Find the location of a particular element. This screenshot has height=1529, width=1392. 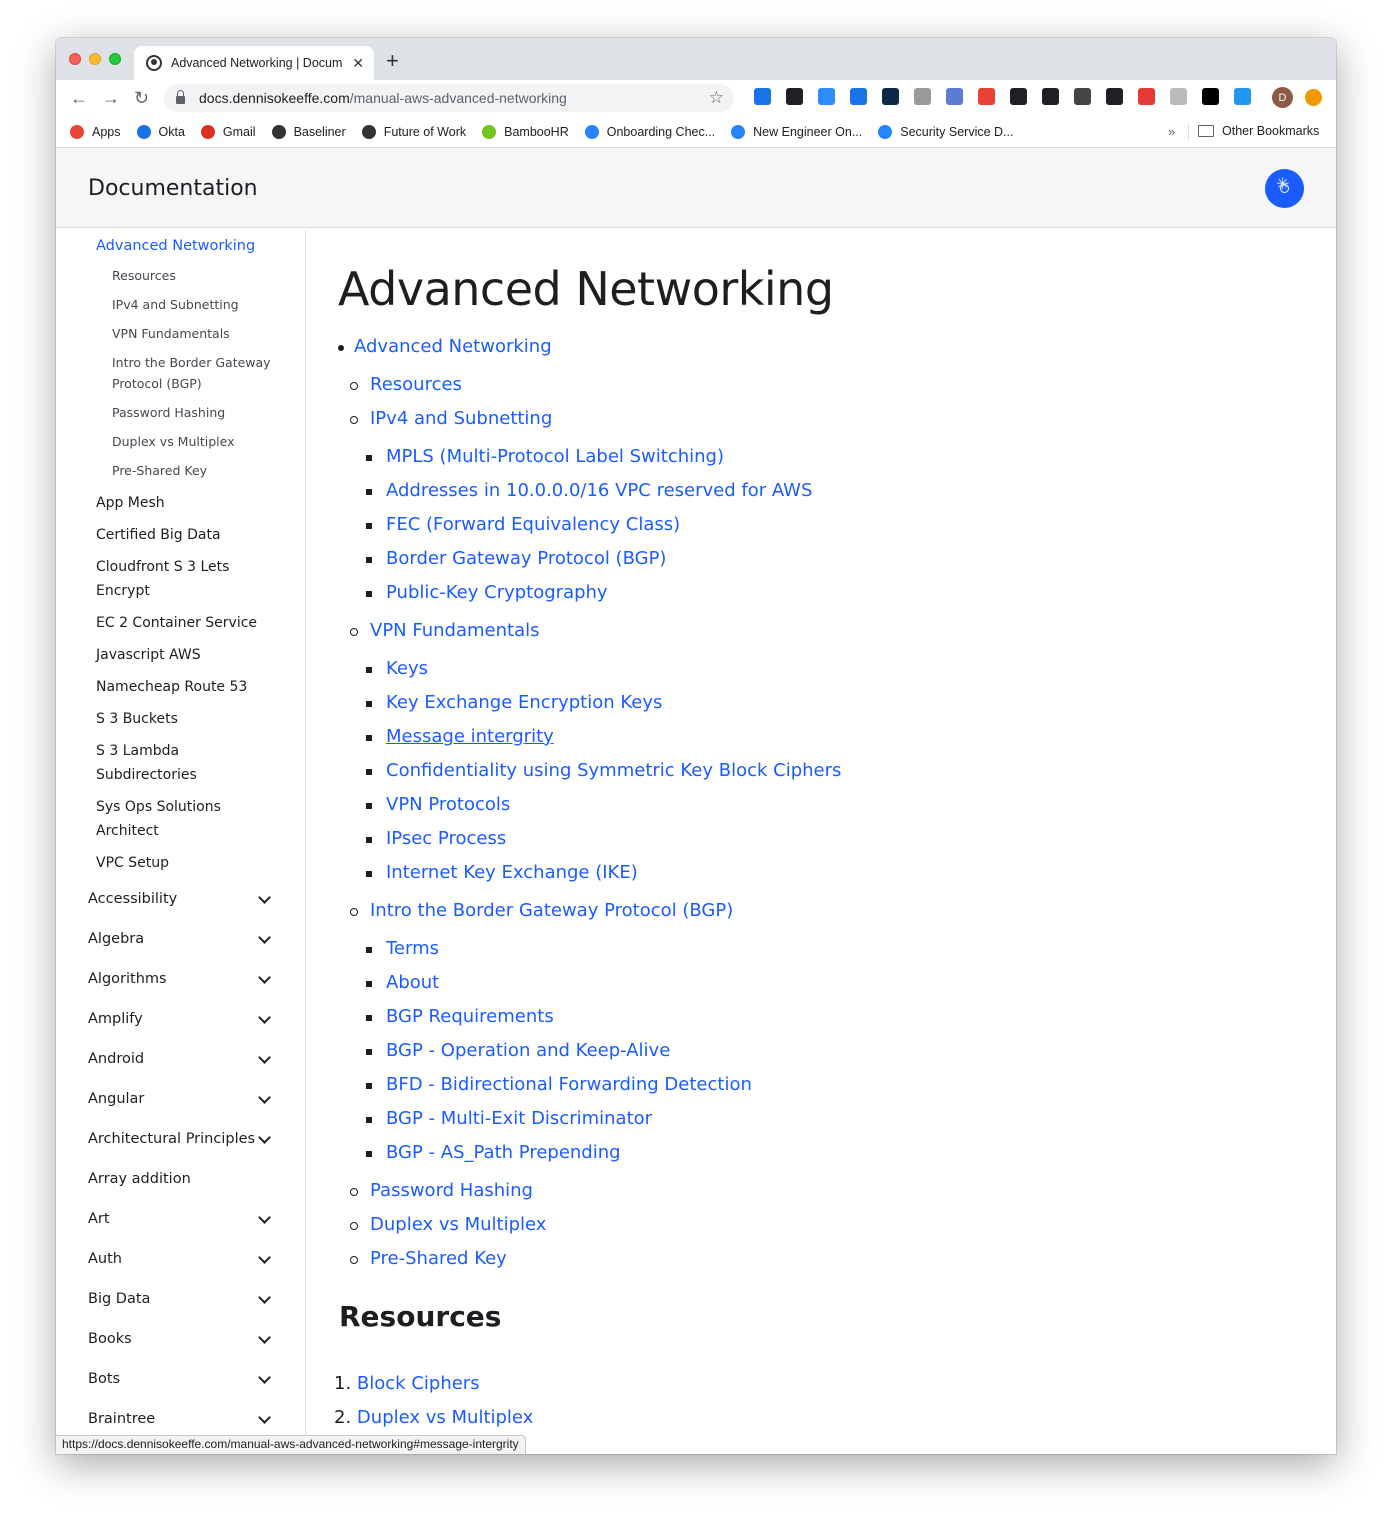

sidebar-category: Amplify is located at coordinates (180, 1018).